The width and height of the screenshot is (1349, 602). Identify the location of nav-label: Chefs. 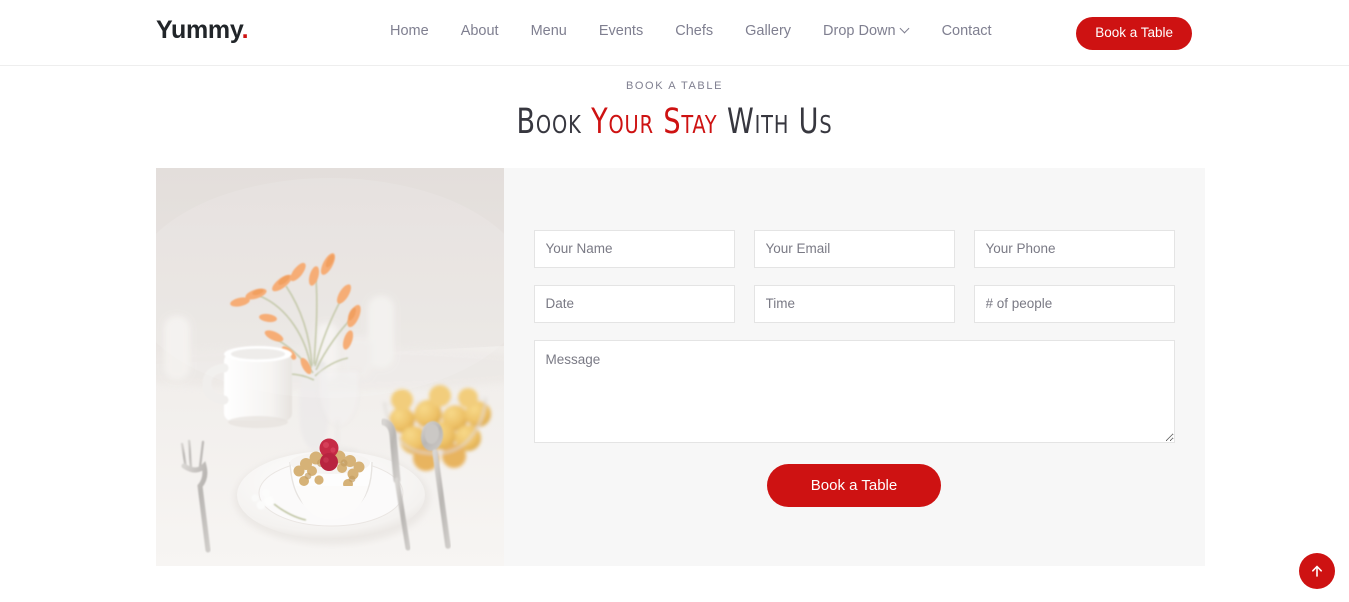
(694, 31).